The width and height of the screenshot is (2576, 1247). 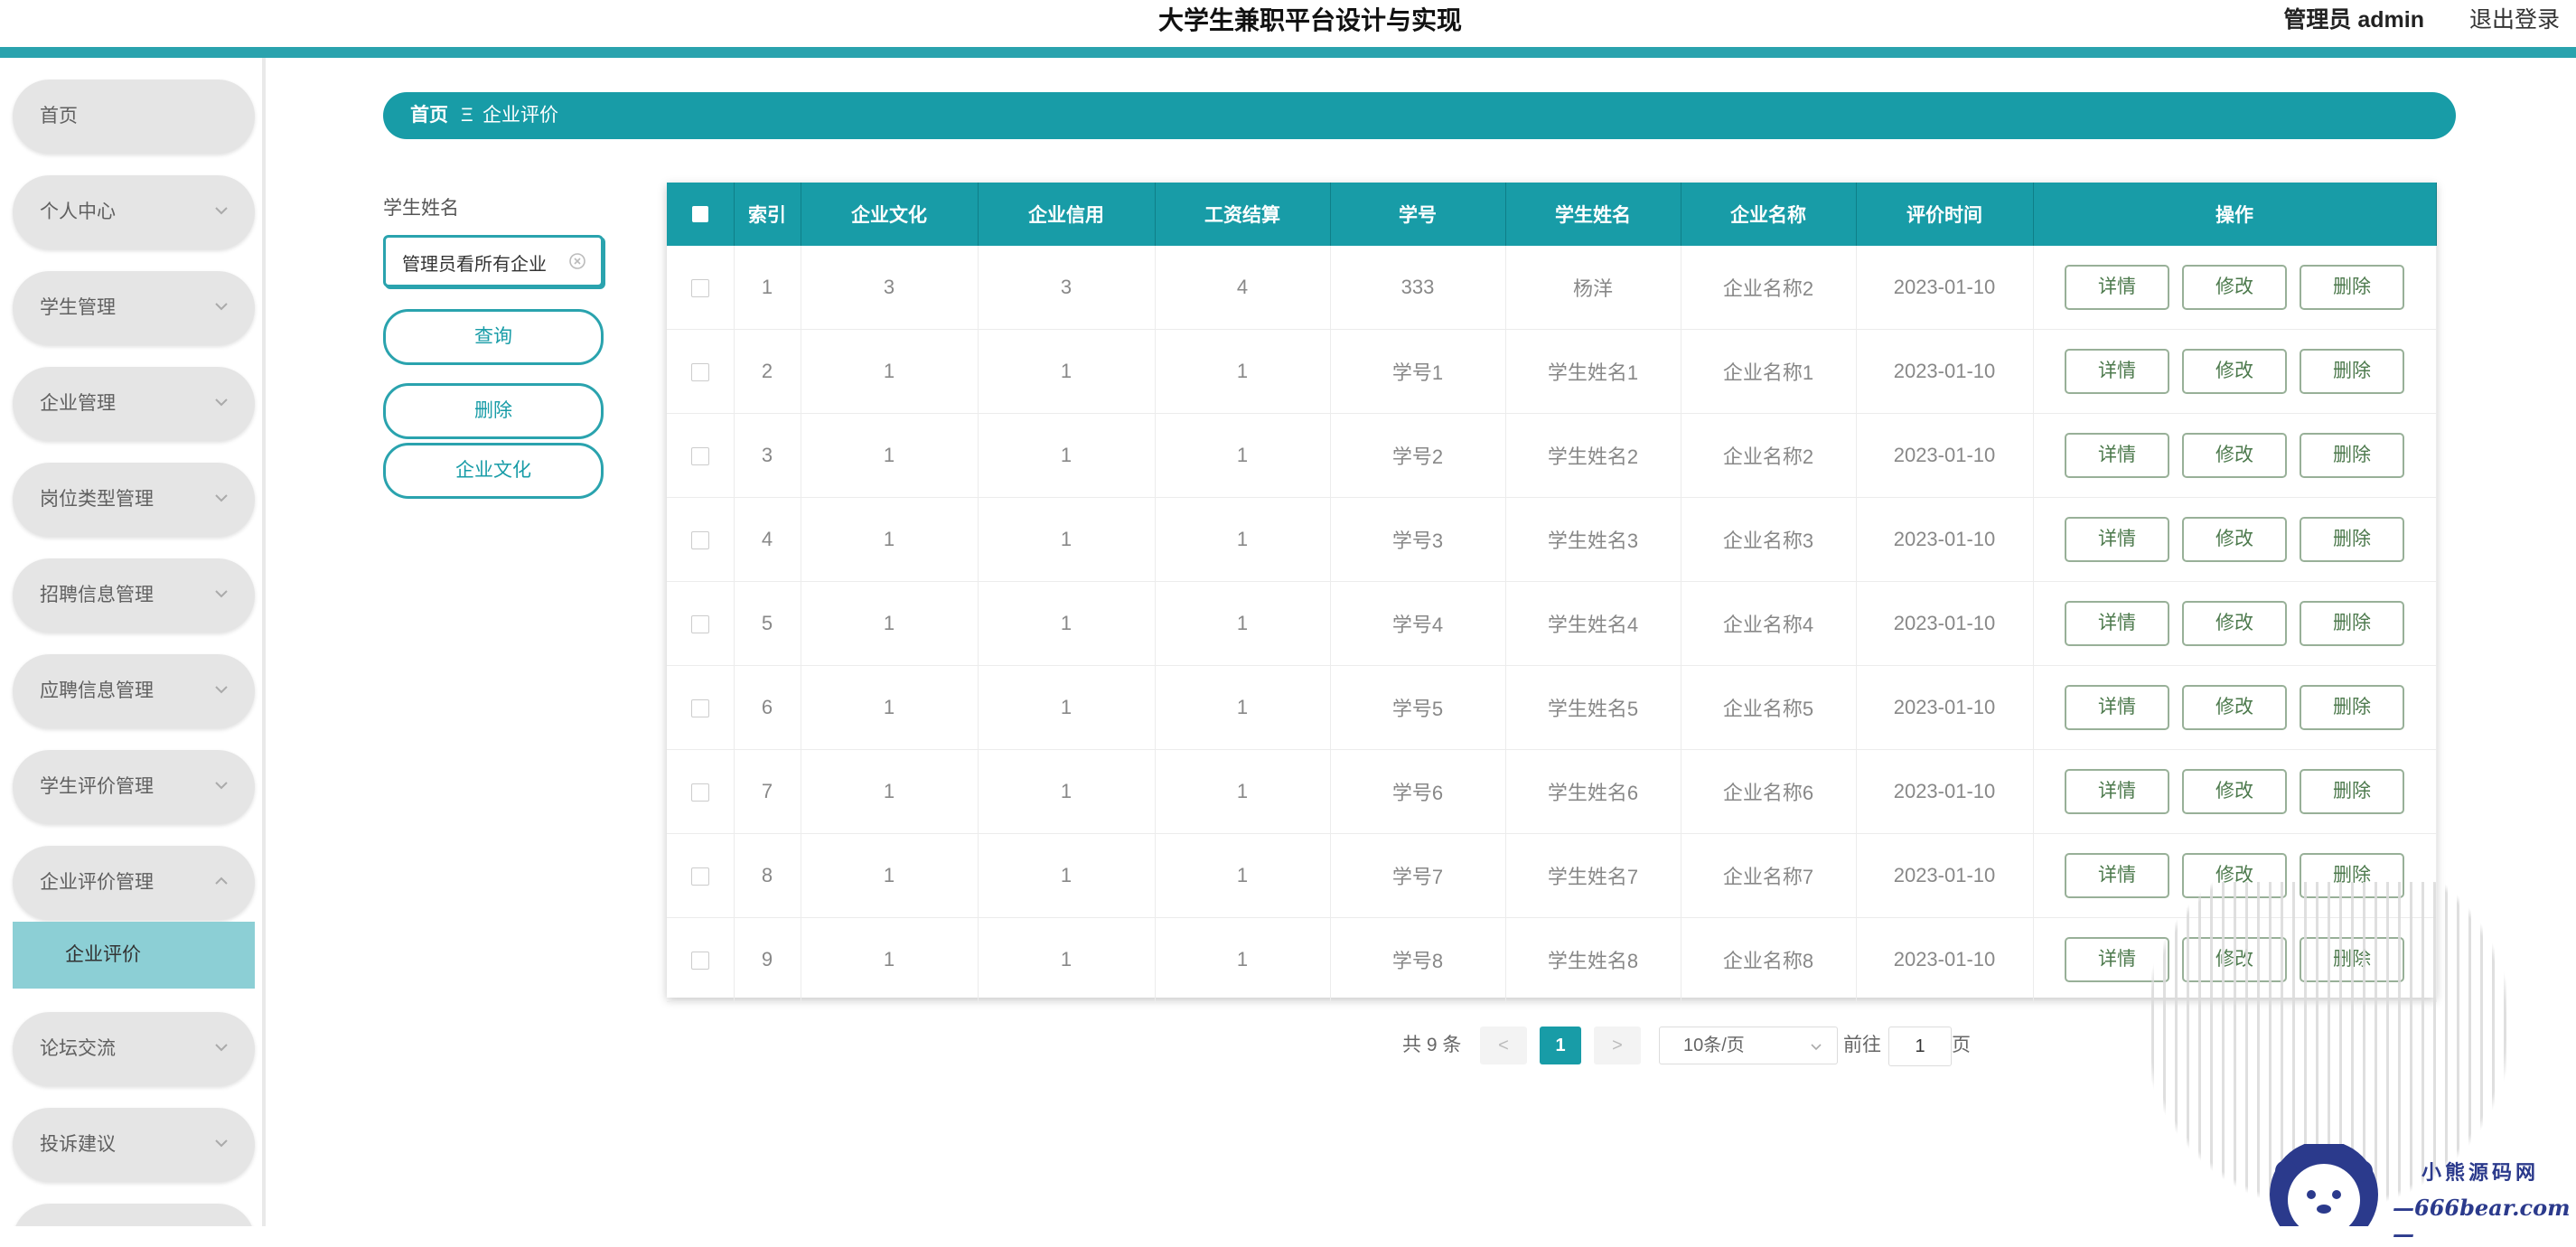 What do you see at coordinates (1748, 1045) in the screenshot?
I see `page-size-select: 10条/页` at bounding box center [1748, 1045].